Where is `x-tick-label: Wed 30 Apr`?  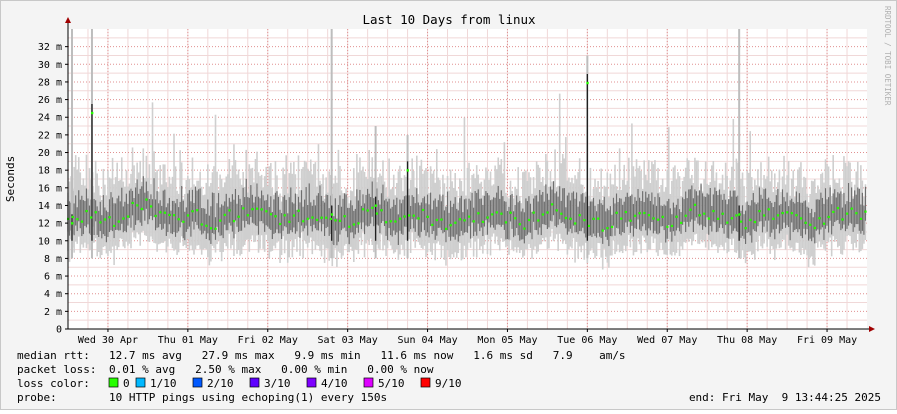
x-tick-label: Wed 30 Apr is located at coordinates (108, 340).